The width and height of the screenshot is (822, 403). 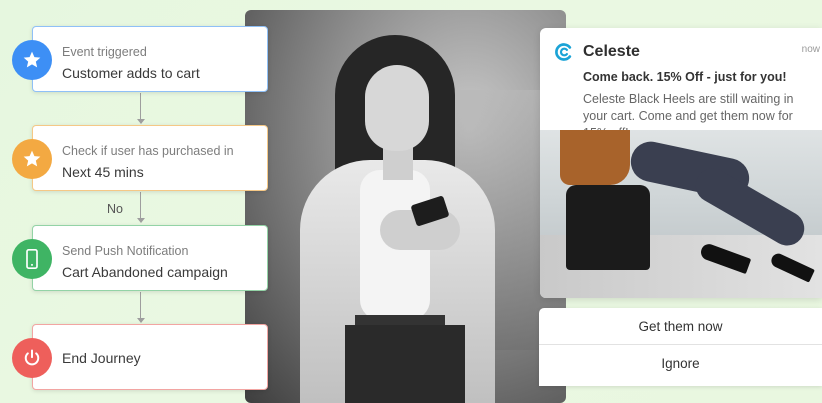 I want to click on node-subtitle: Check if user has purchased in, so click(x=148, y=151).